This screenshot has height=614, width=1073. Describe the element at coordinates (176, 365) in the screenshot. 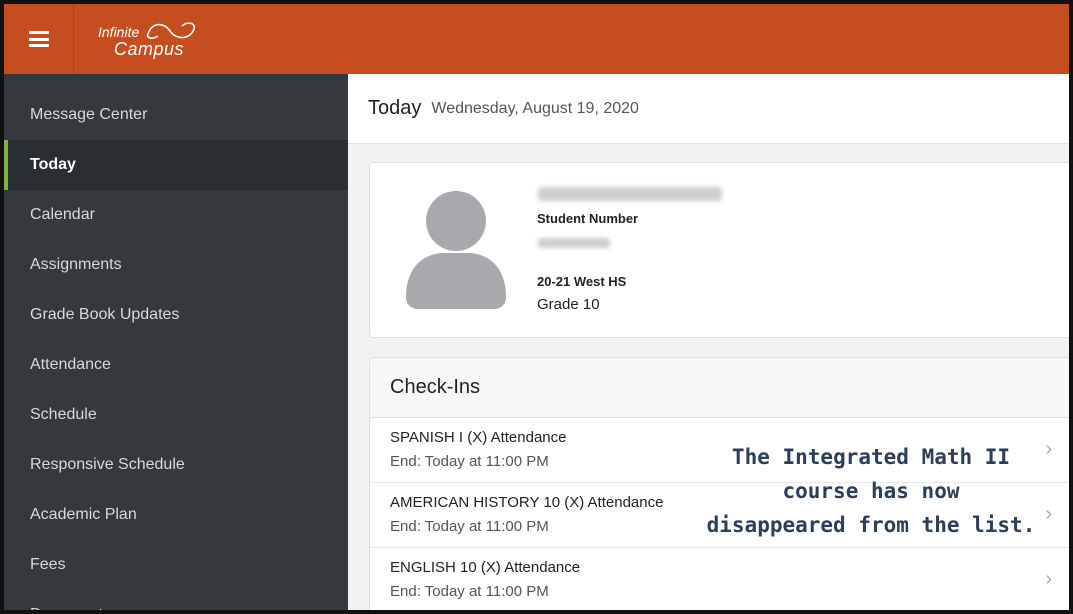

I see `sidebar-item-attendance: Attendance` at that location.